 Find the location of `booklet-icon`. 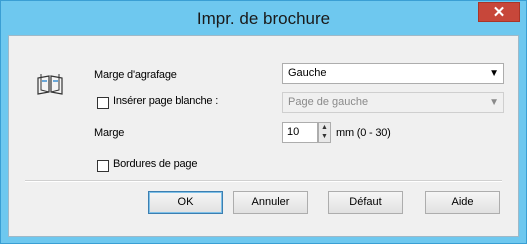

booklet-icon is located at coordinates (50, 84).